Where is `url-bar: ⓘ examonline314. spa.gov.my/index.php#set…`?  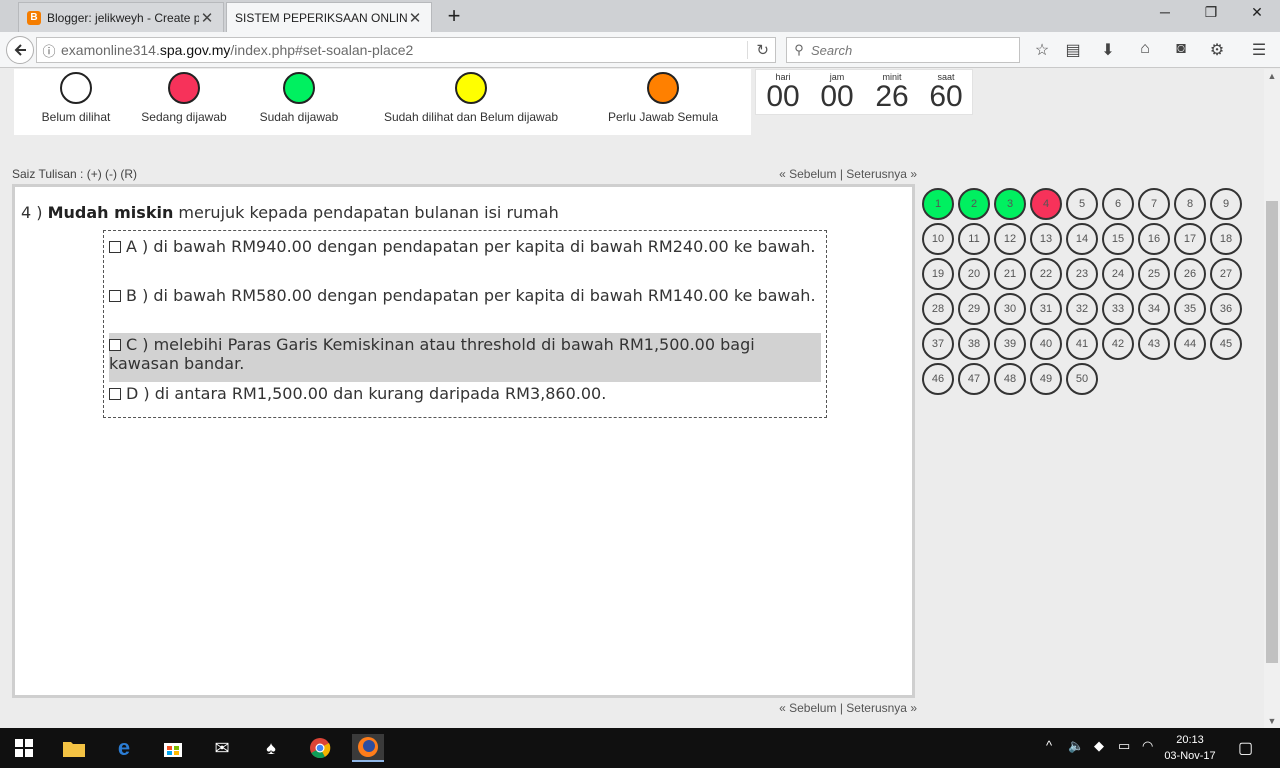
url-bar: ⓘ examonline314. spa.gov.my/index.php#set… is located at coordinates (406, 50).